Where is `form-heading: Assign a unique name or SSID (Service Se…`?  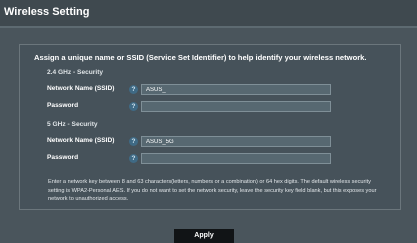 form-heading: Assign a unique name or SSID (Service Se… is located at coordinates (200, 57).